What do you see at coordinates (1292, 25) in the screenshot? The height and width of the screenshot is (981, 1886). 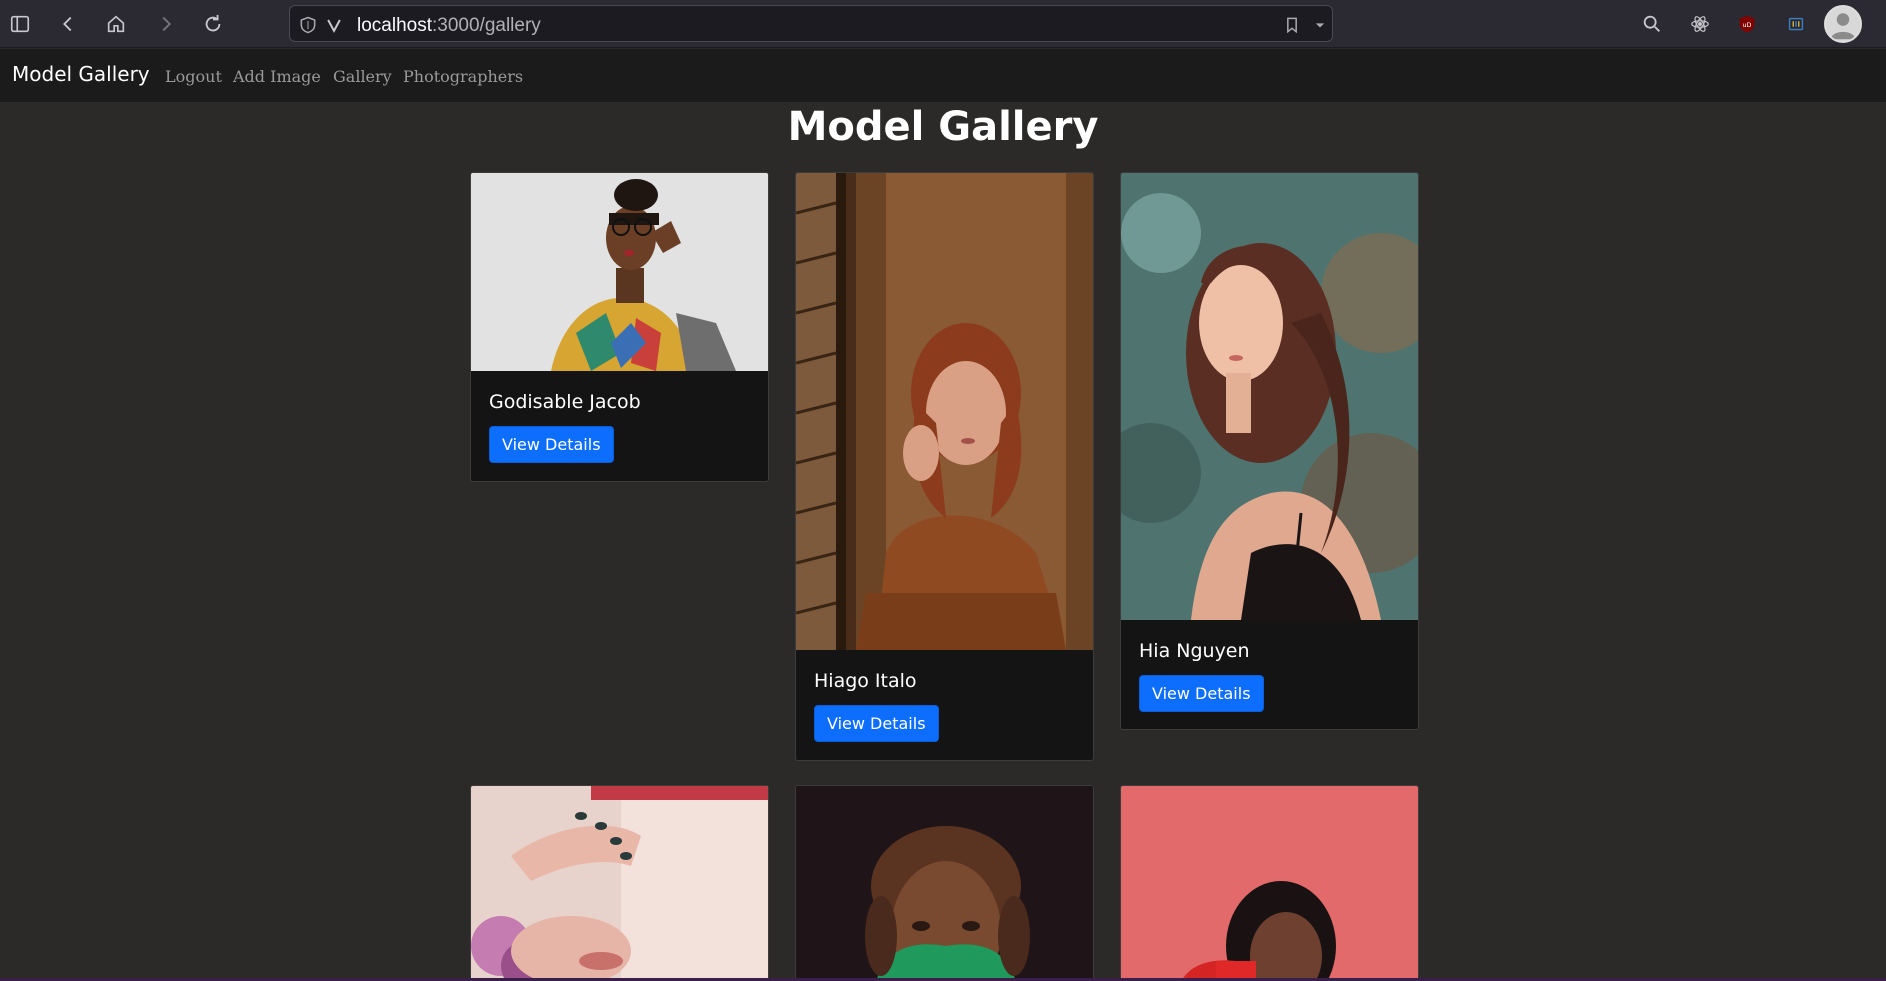 I see `bookmark-icon` at bounding box center [1292, 25].